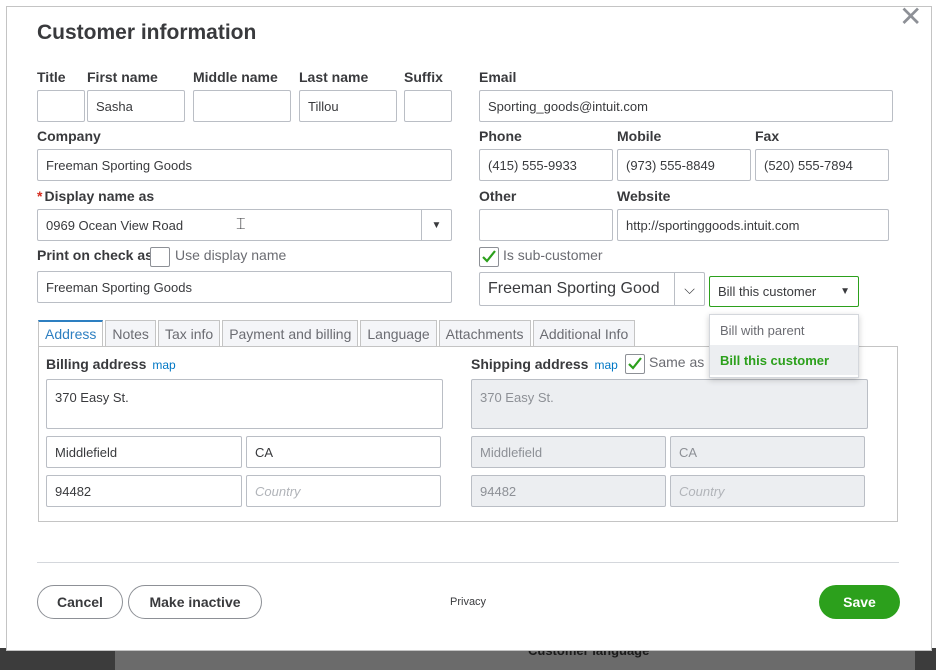 The height and width of the screenshot is (670, 936). I want to click on shipping-state-input: CA, so click(767, 452).